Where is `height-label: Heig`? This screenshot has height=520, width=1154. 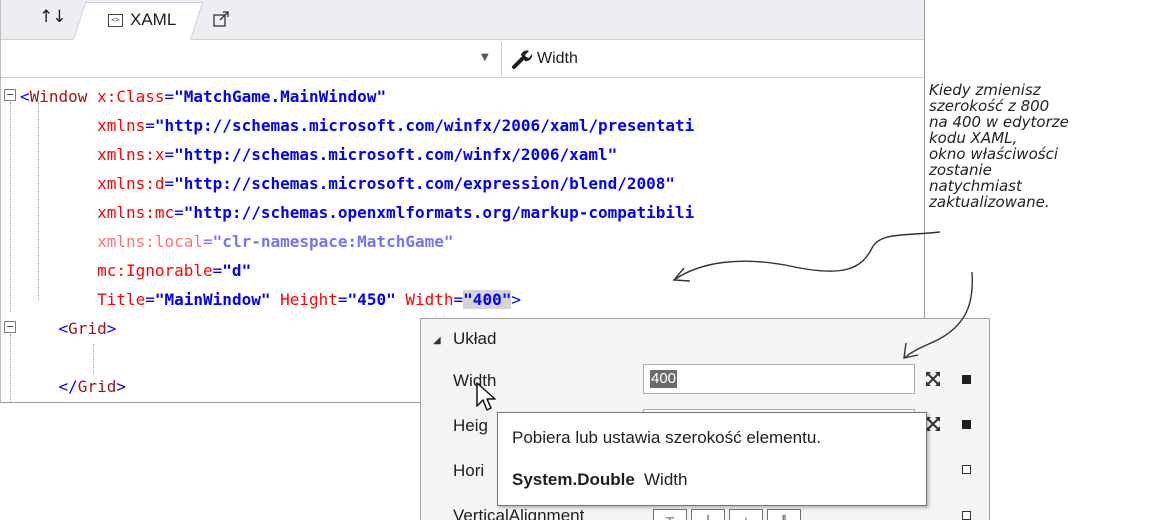
height-label: Heig is located at coordinates (470, 425).